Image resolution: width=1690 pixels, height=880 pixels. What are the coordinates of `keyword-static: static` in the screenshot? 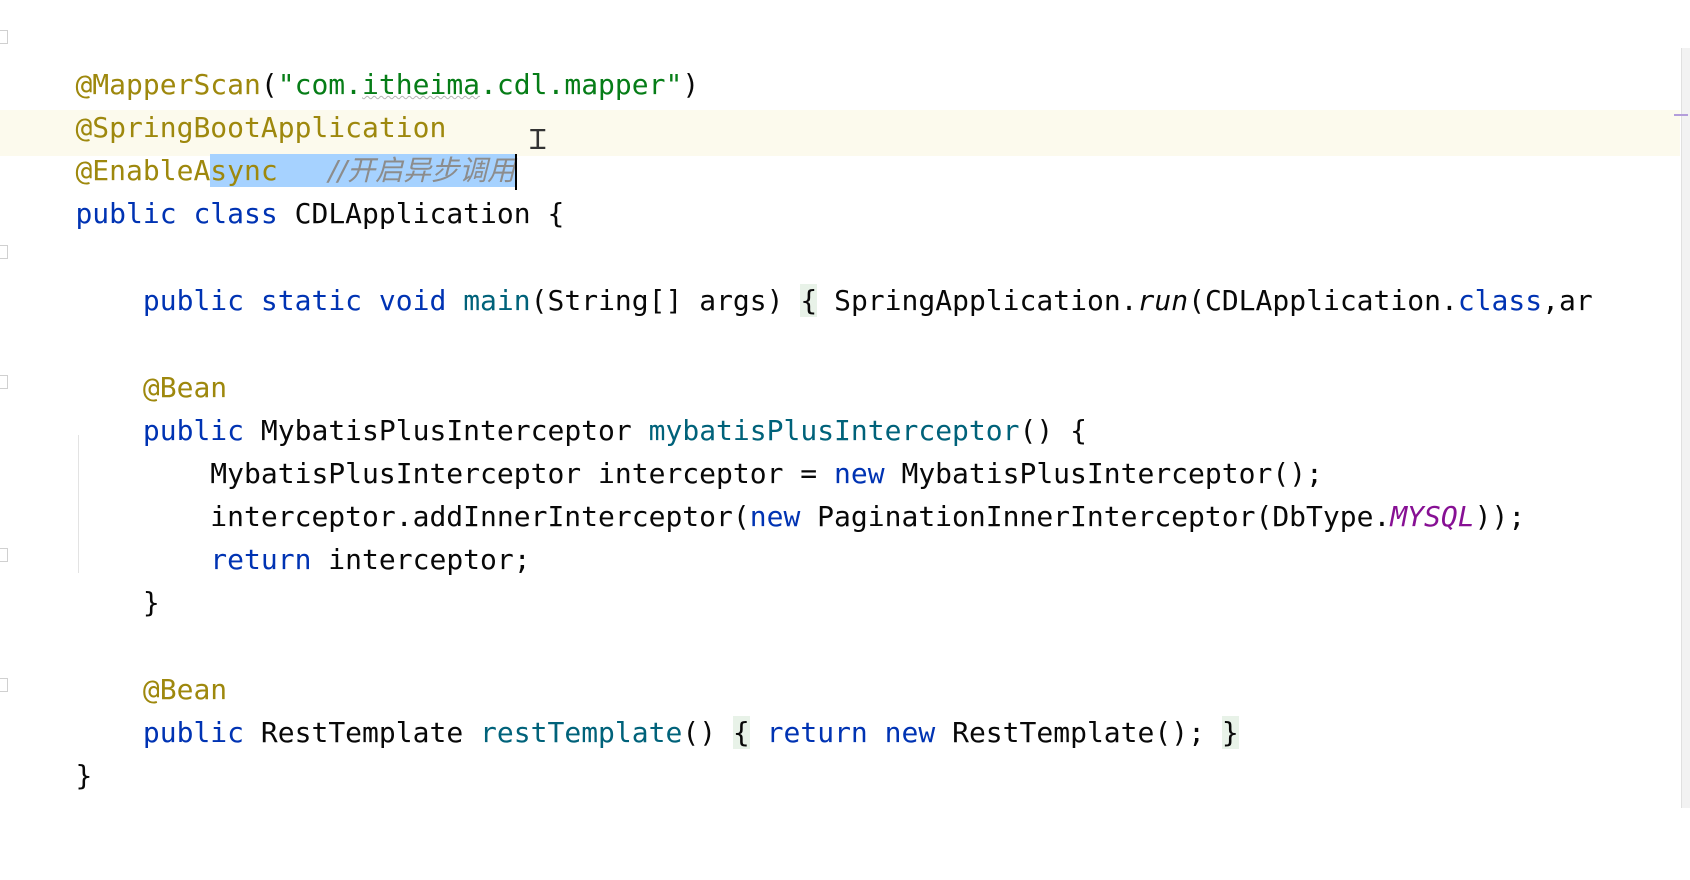 It's located at (311, 300).